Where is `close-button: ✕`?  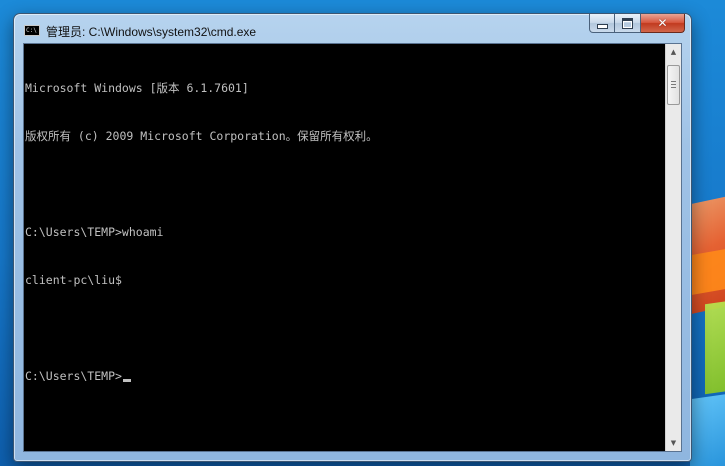 close-button: ✕ is located at coordinates (663, 23).